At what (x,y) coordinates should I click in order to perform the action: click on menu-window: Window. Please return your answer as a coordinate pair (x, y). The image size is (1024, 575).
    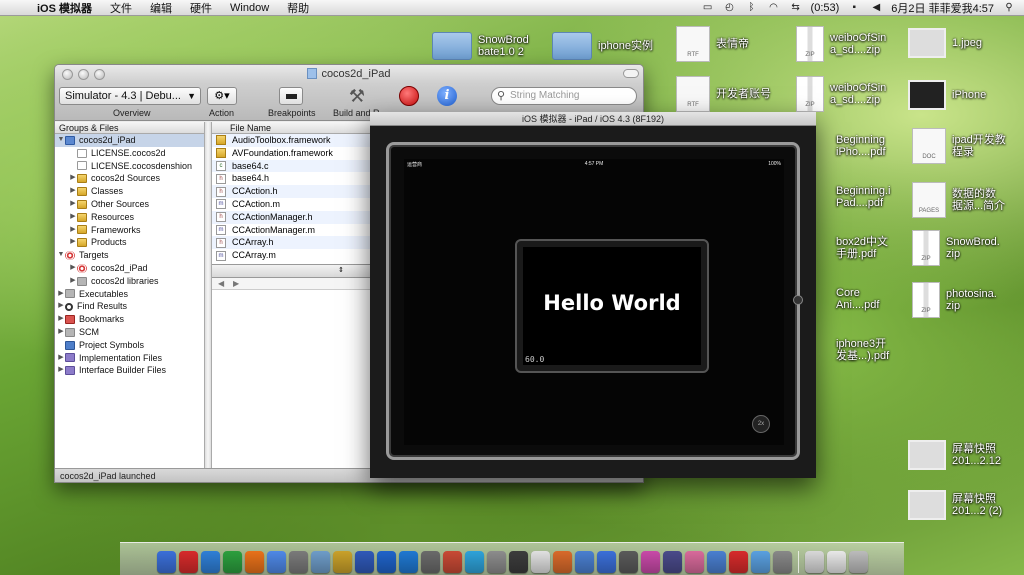
    Looking at the image, I should click on (249, 8).